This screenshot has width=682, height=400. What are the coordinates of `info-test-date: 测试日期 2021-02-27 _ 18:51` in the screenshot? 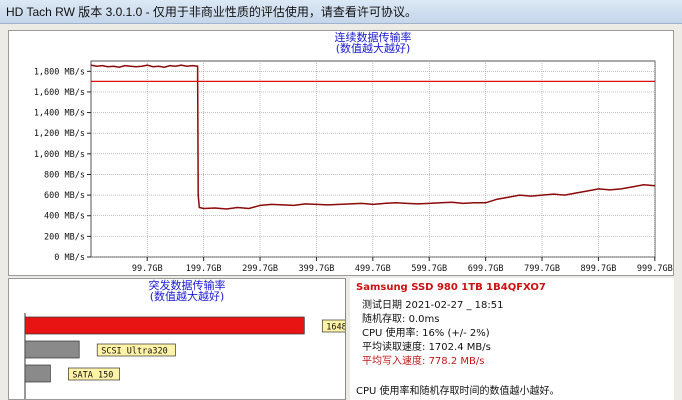 It's located at (432, 303).